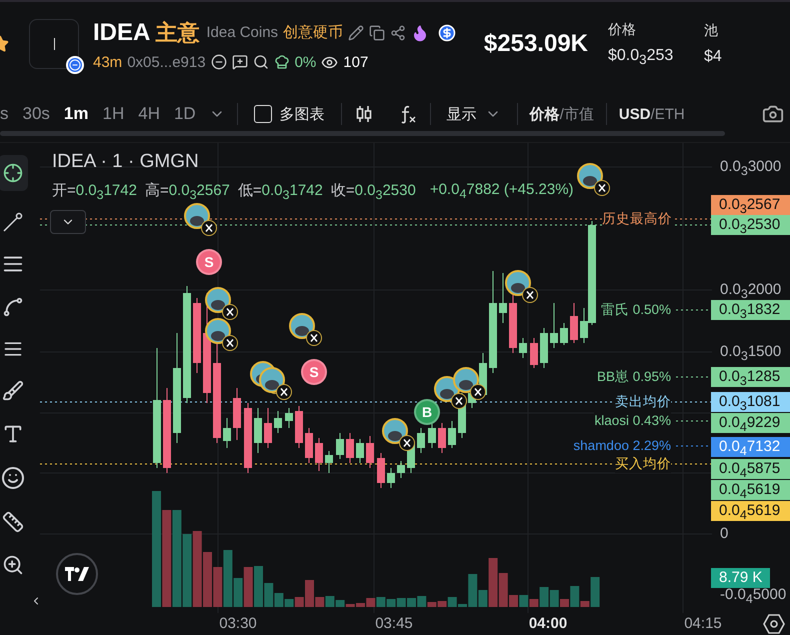 The width and height of the screenshot is (790, 635). Describe the element at coordinates (13, 478) in the screenshot. I see `smiley-icon` at that location.